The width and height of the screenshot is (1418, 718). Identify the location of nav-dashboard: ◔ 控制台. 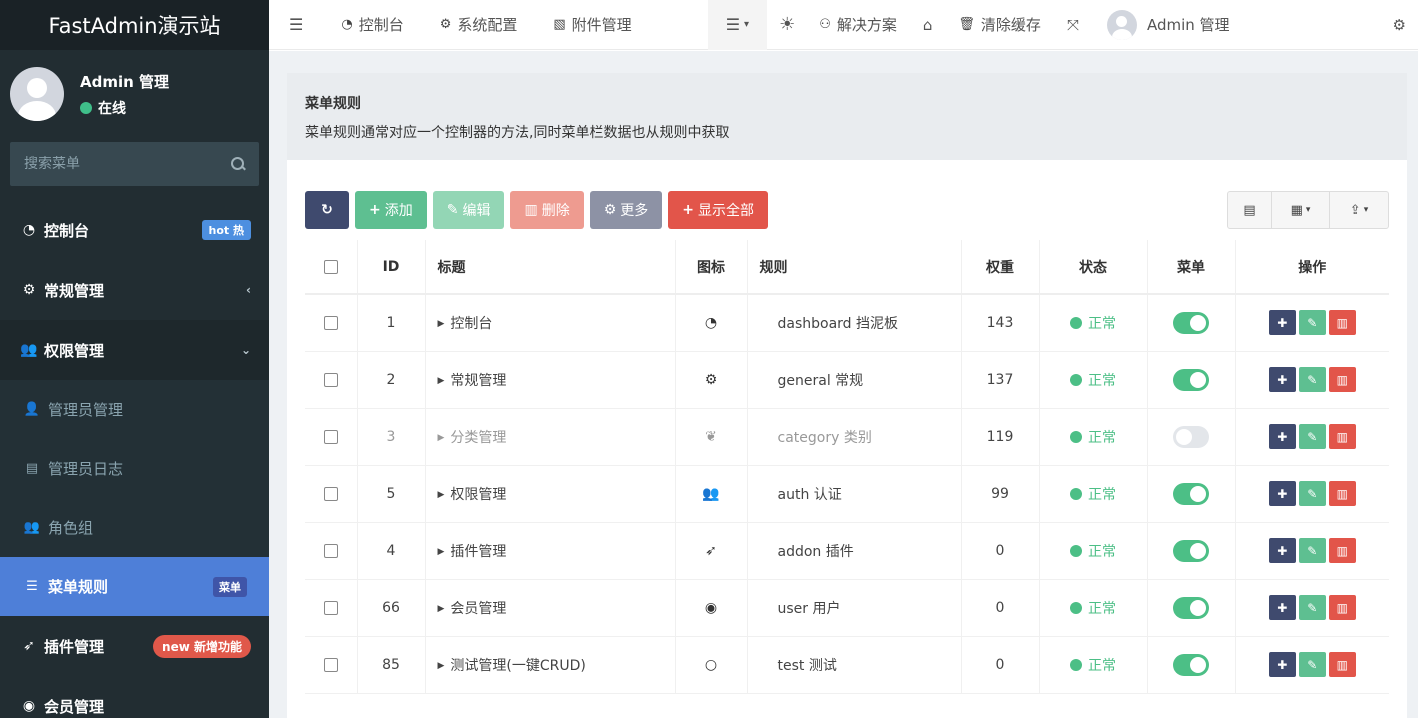
(372, 25).